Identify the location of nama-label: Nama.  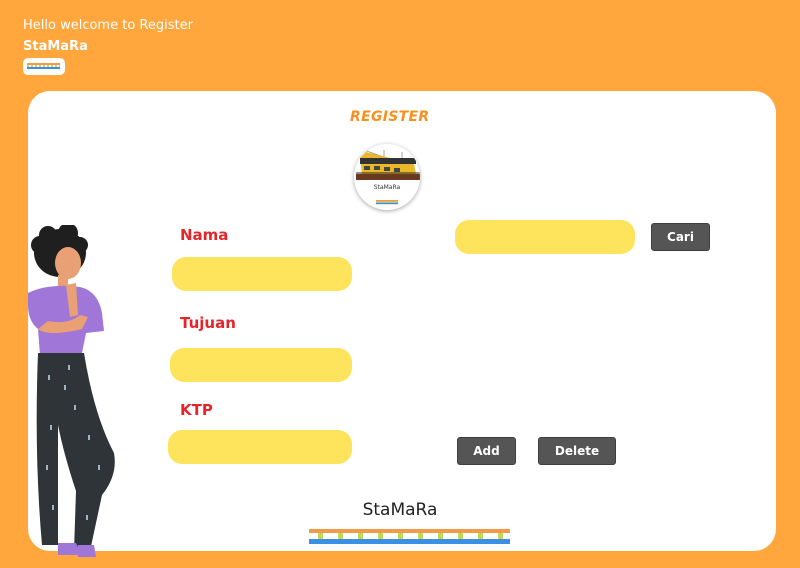
(204, 235).